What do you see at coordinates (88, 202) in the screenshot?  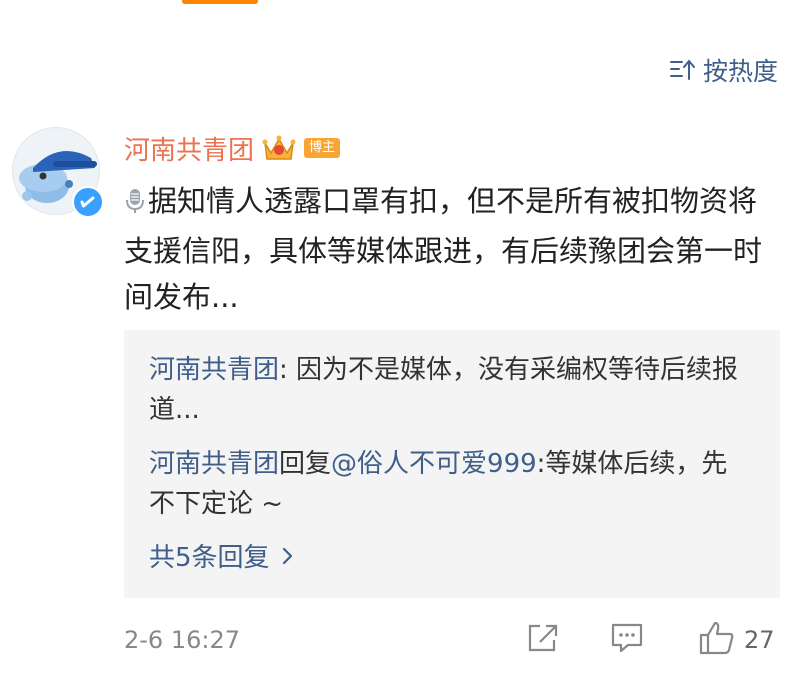 I see `verified-icon` at bounding box center [88, 202].